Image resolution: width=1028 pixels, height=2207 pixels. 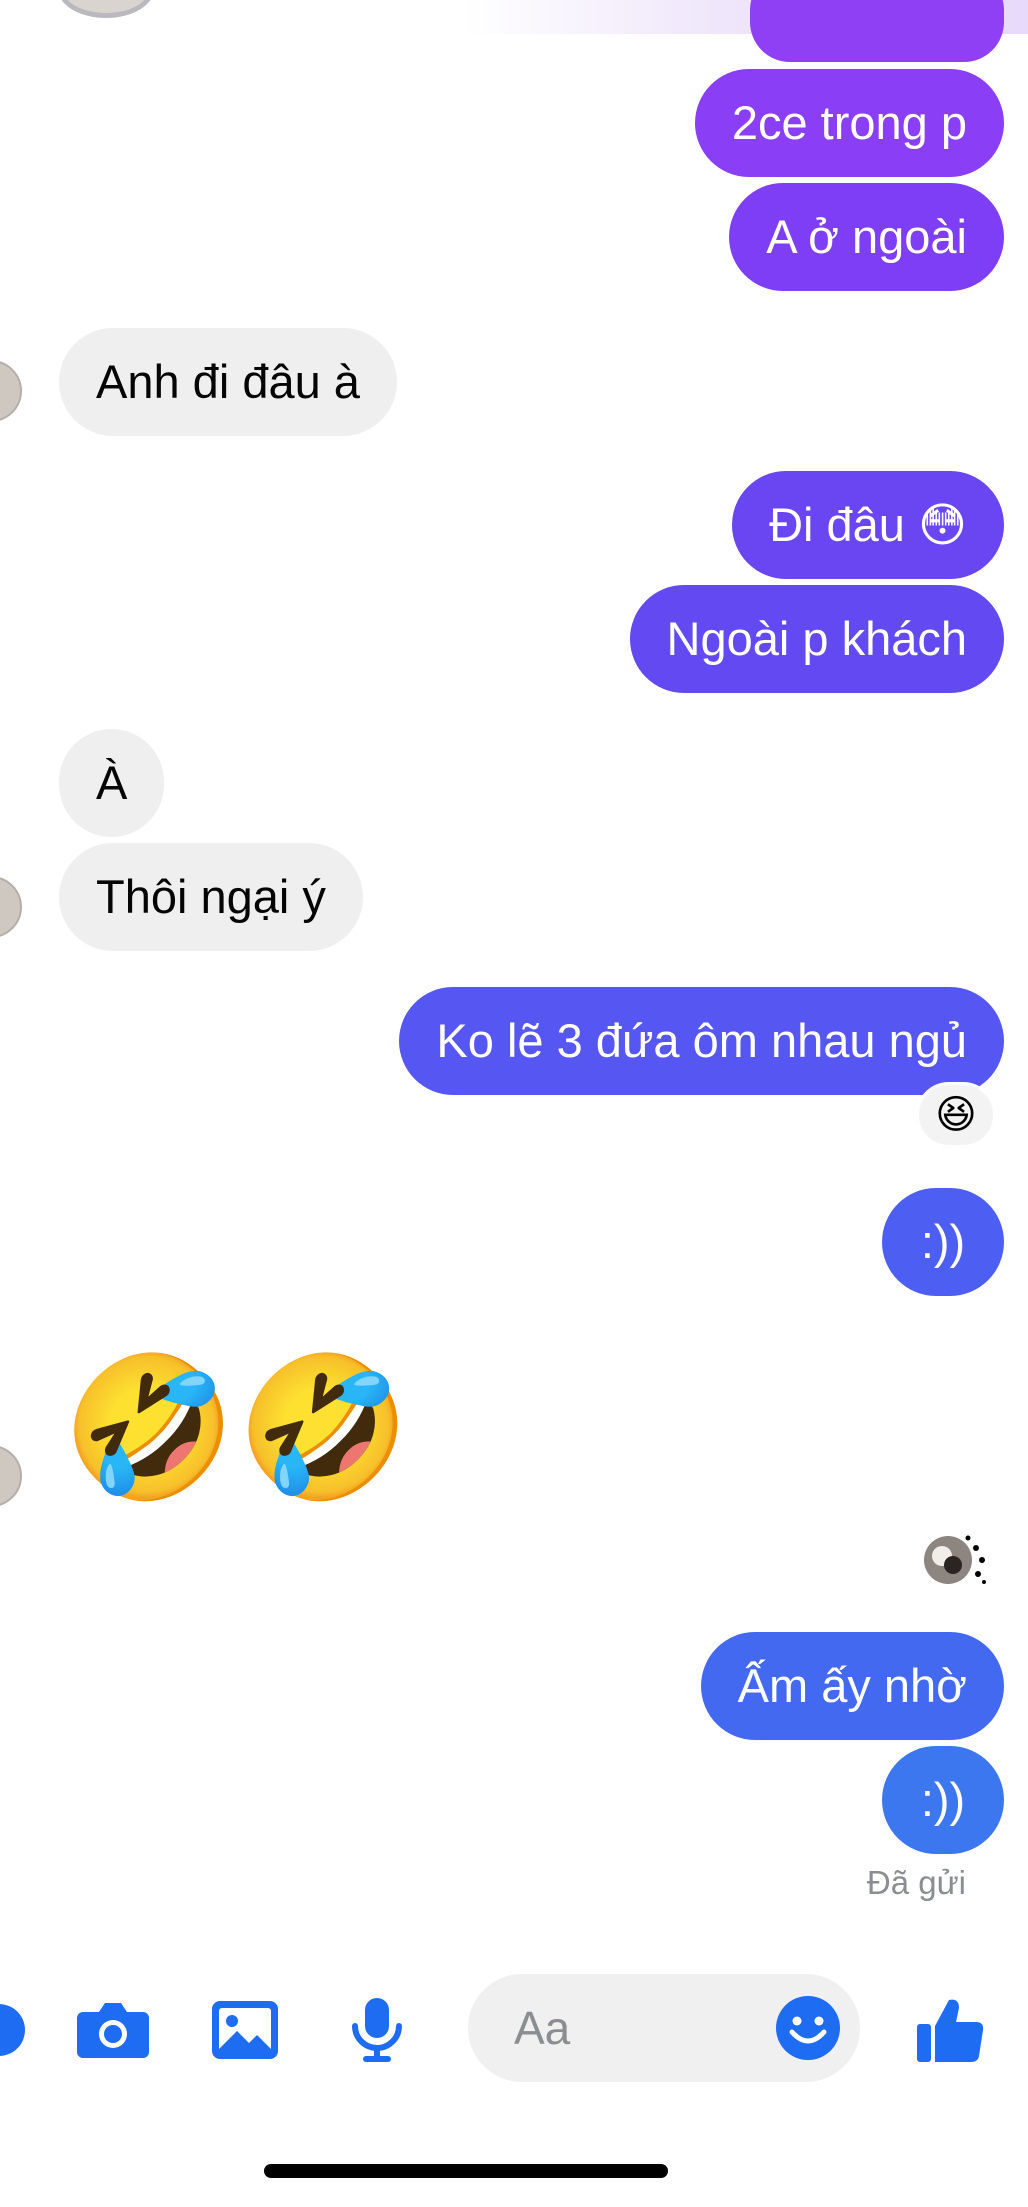 I want to click on incoming-message: Thôi ngại ý, so click(x=211, y=897).